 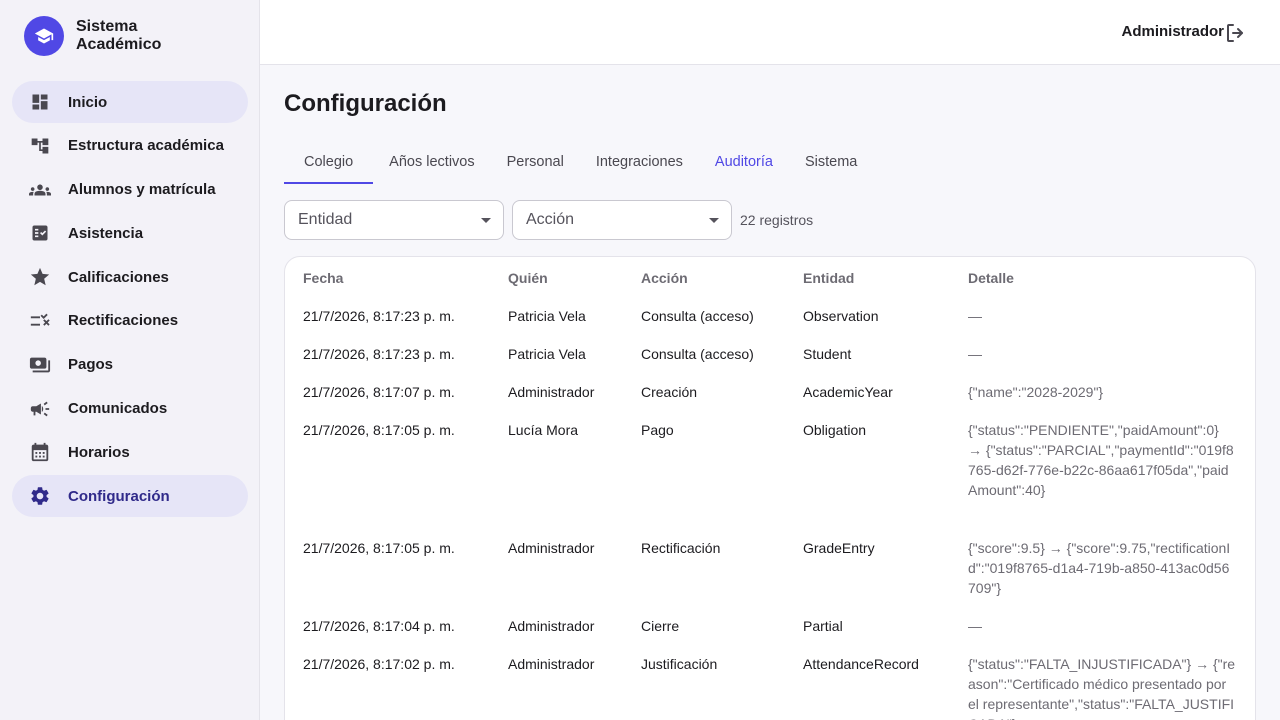 I want to click on cell-entity: AcademicYear, so click(x=848, y=392).